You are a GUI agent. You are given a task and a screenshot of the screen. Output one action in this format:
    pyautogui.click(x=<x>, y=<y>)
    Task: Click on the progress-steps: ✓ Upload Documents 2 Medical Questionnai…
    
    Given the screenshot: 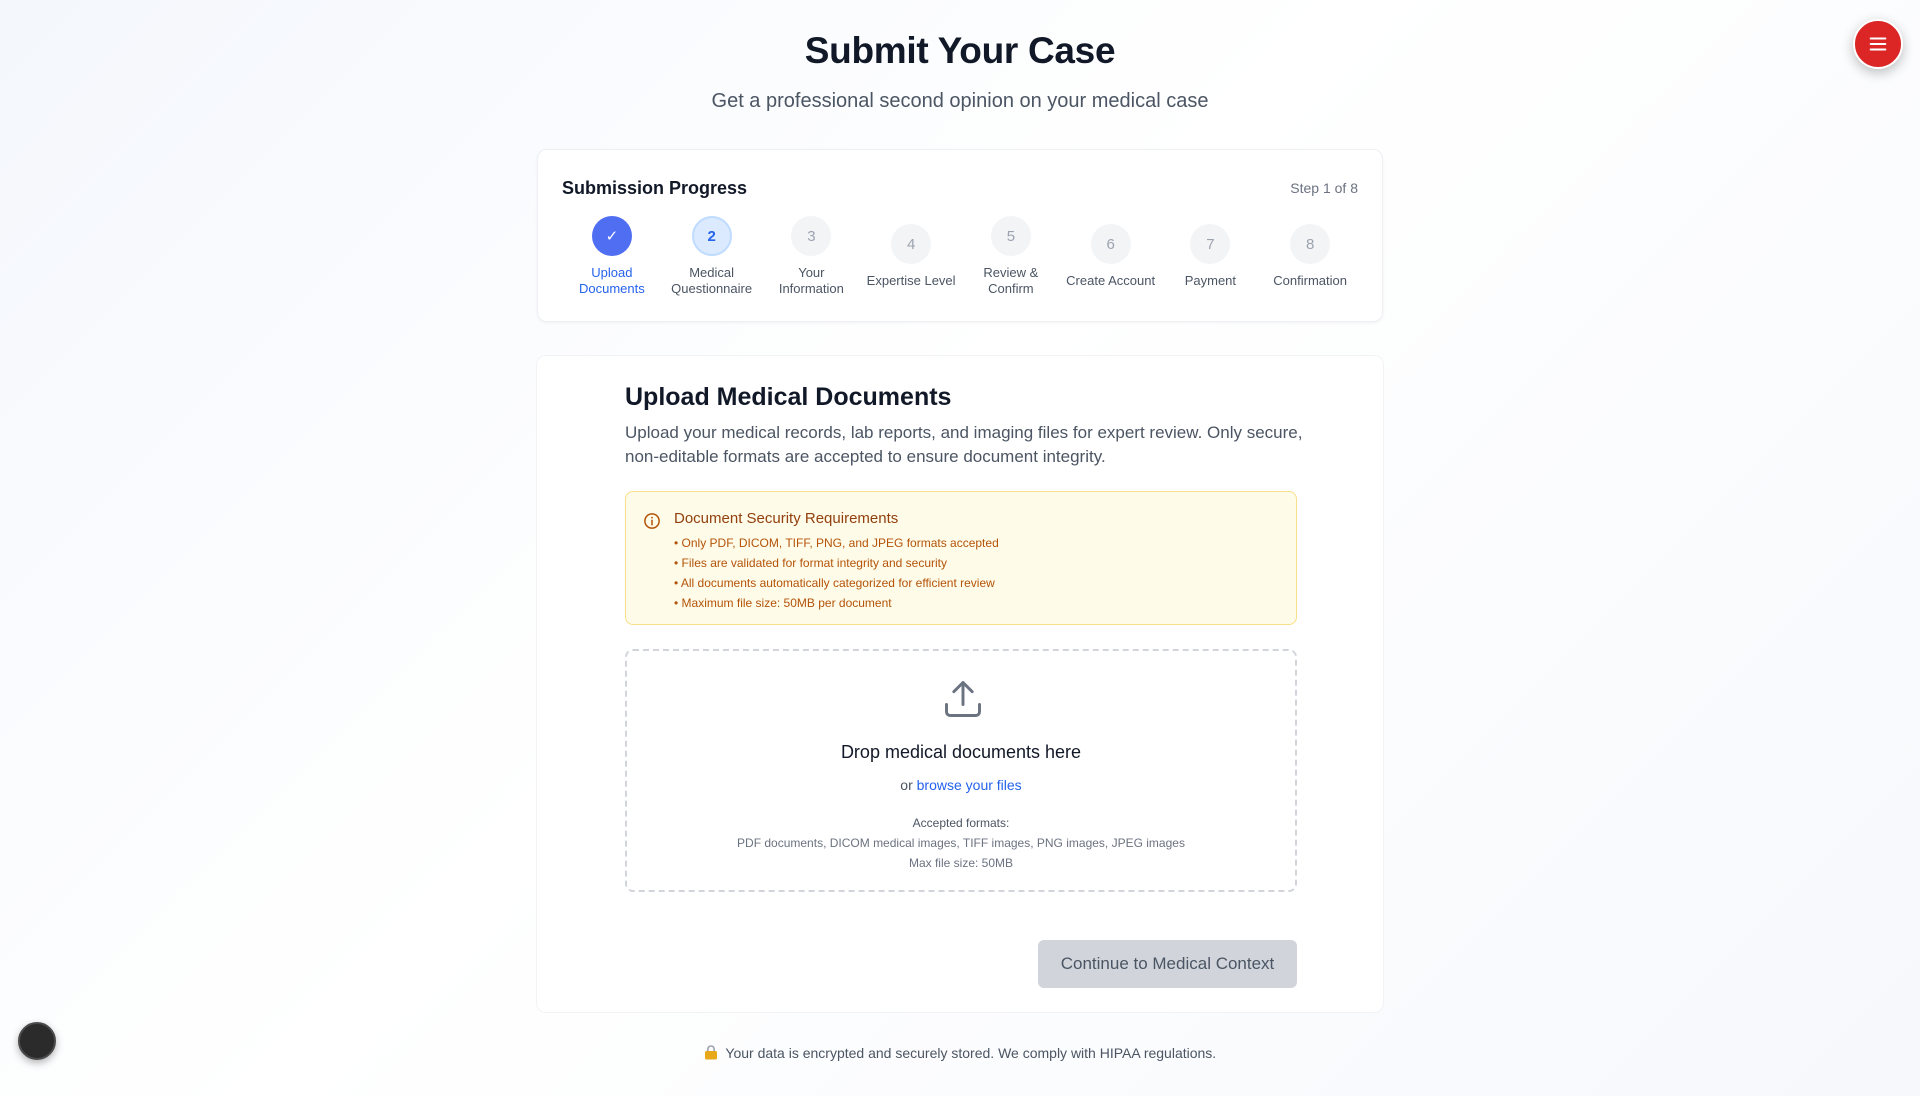 What is the action you would take?
    pyautogui.click(x=961, y=256)
    